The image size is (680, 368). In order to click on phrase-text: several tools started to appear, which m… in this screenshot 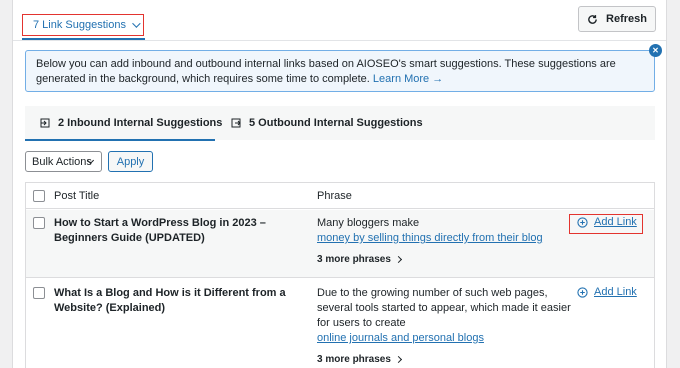, I will do `click(444, 308)`.